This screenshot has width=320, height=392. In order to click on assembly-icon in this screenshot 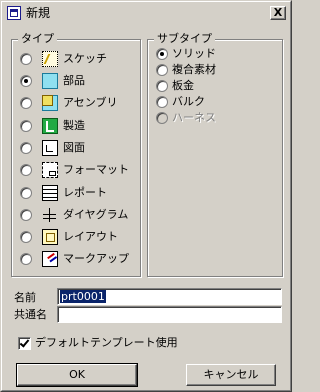, I will do `click(50, 103)`.